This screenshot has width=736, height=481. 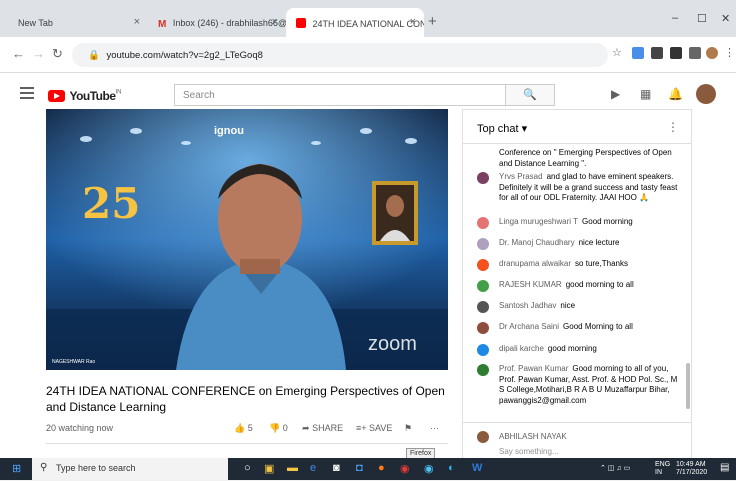 I want to click on back-icon: ←, so click(x=18, y=53).